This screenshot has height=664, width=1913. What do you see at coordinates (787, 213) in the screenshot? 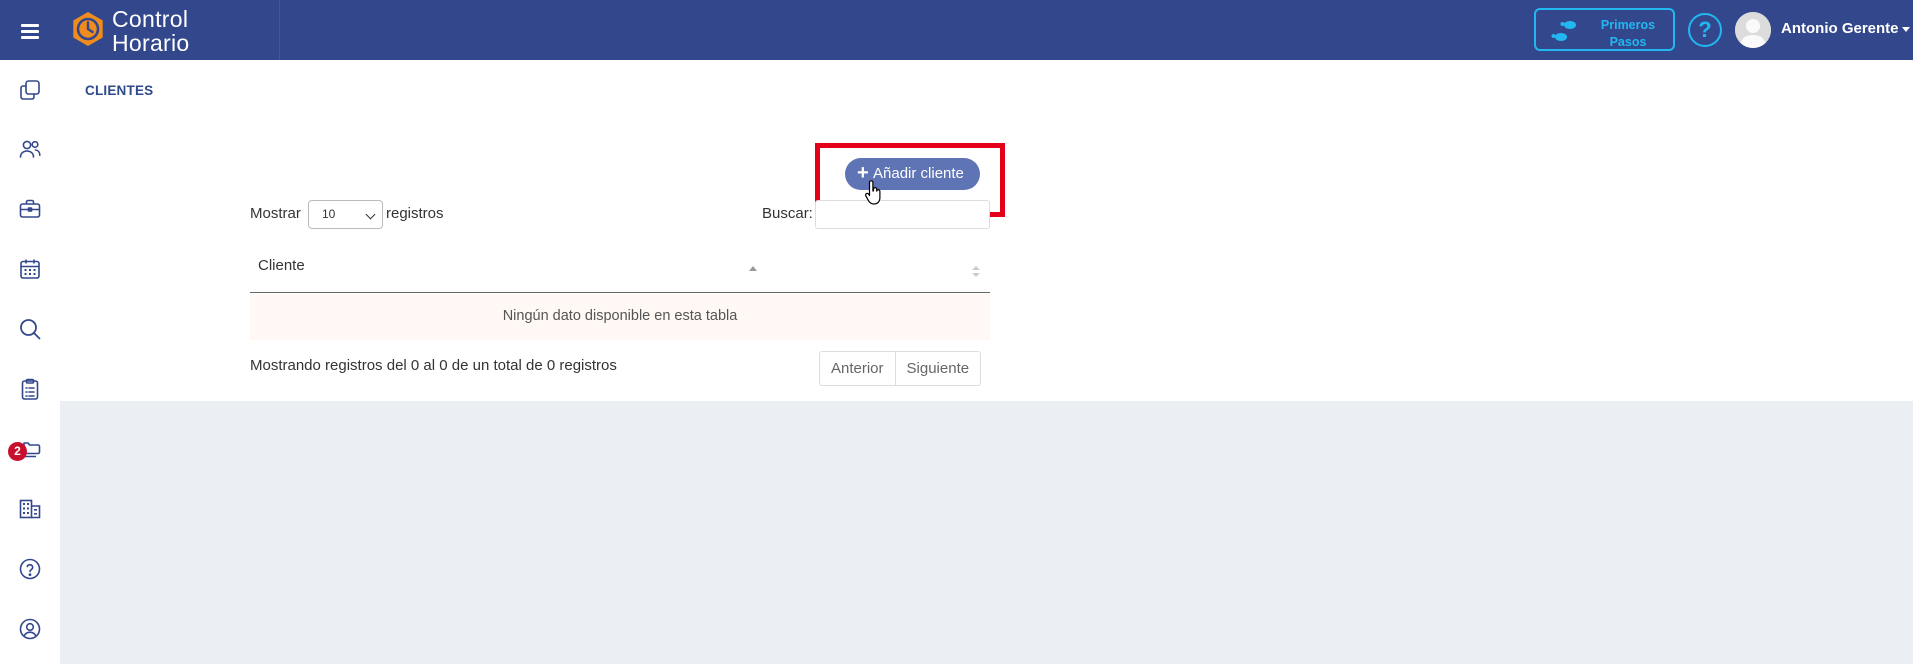
I see `search-label: Buscar:` at bounding box center [787, 213].